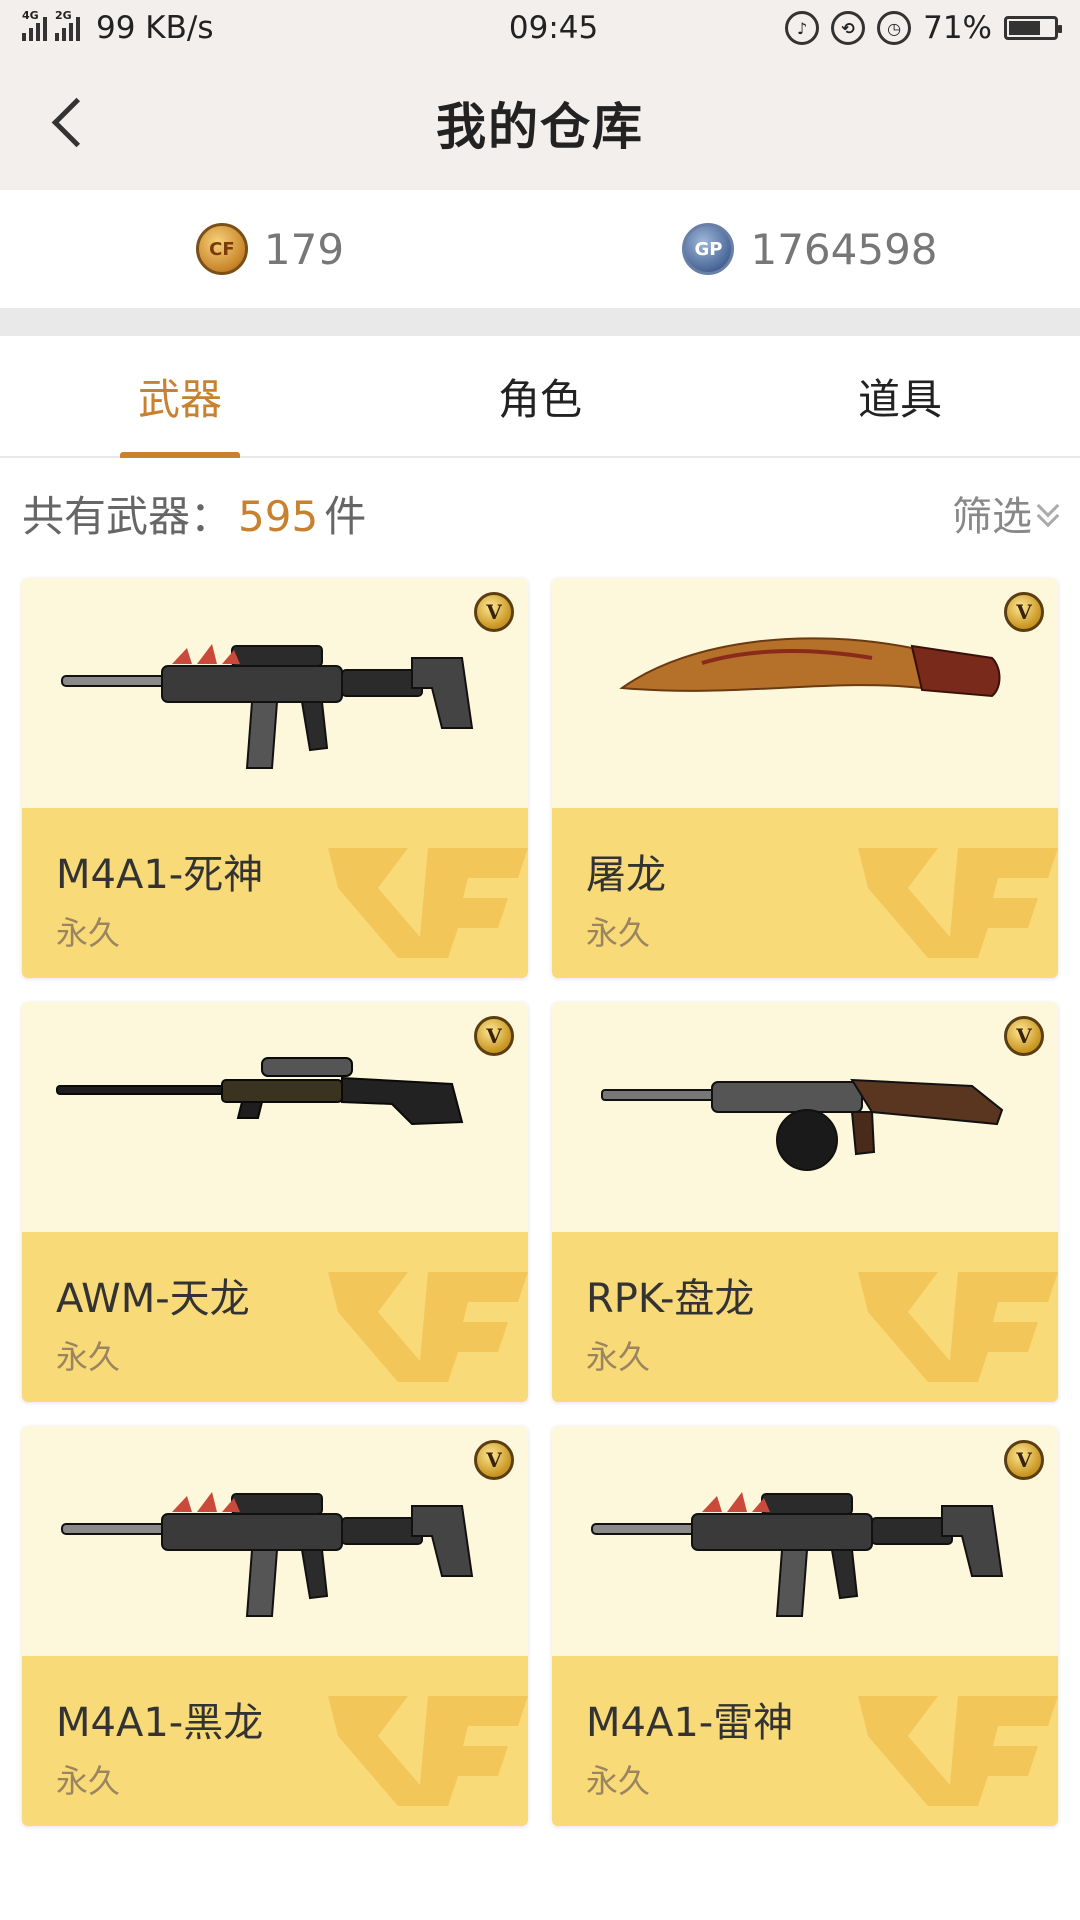 The height and width of the screenshot is (1920, 1080). I want to click on battery-percent: 71%, so click(957, 28).